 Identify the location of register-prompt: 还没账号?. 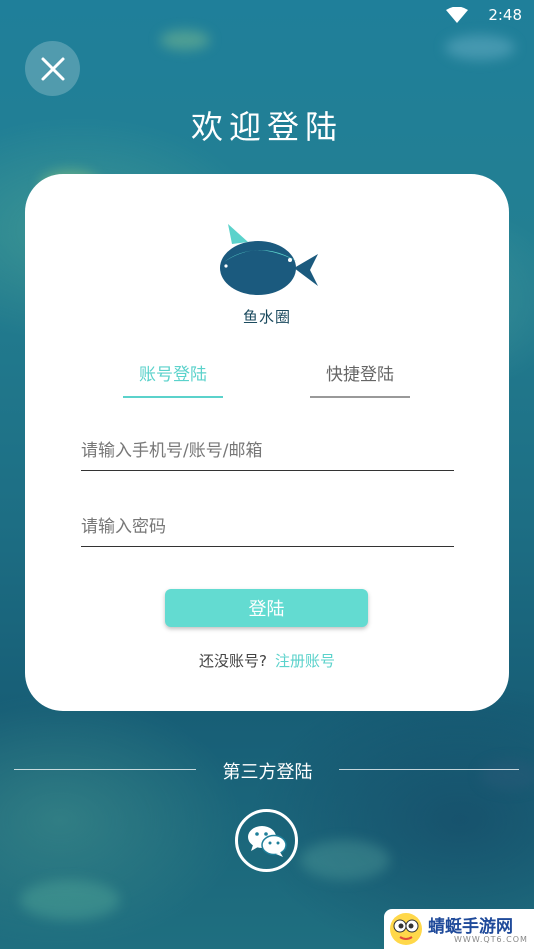
(233, 661).